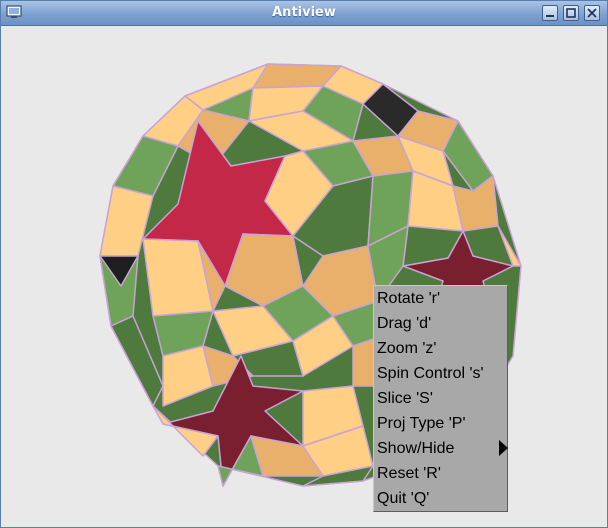 The width and height of the screenshot is (608, 528). Describe the element at coordinates (416, 448) in the screenshot. I see `menu-item-show-hide-label: Show/Hide` at that location.